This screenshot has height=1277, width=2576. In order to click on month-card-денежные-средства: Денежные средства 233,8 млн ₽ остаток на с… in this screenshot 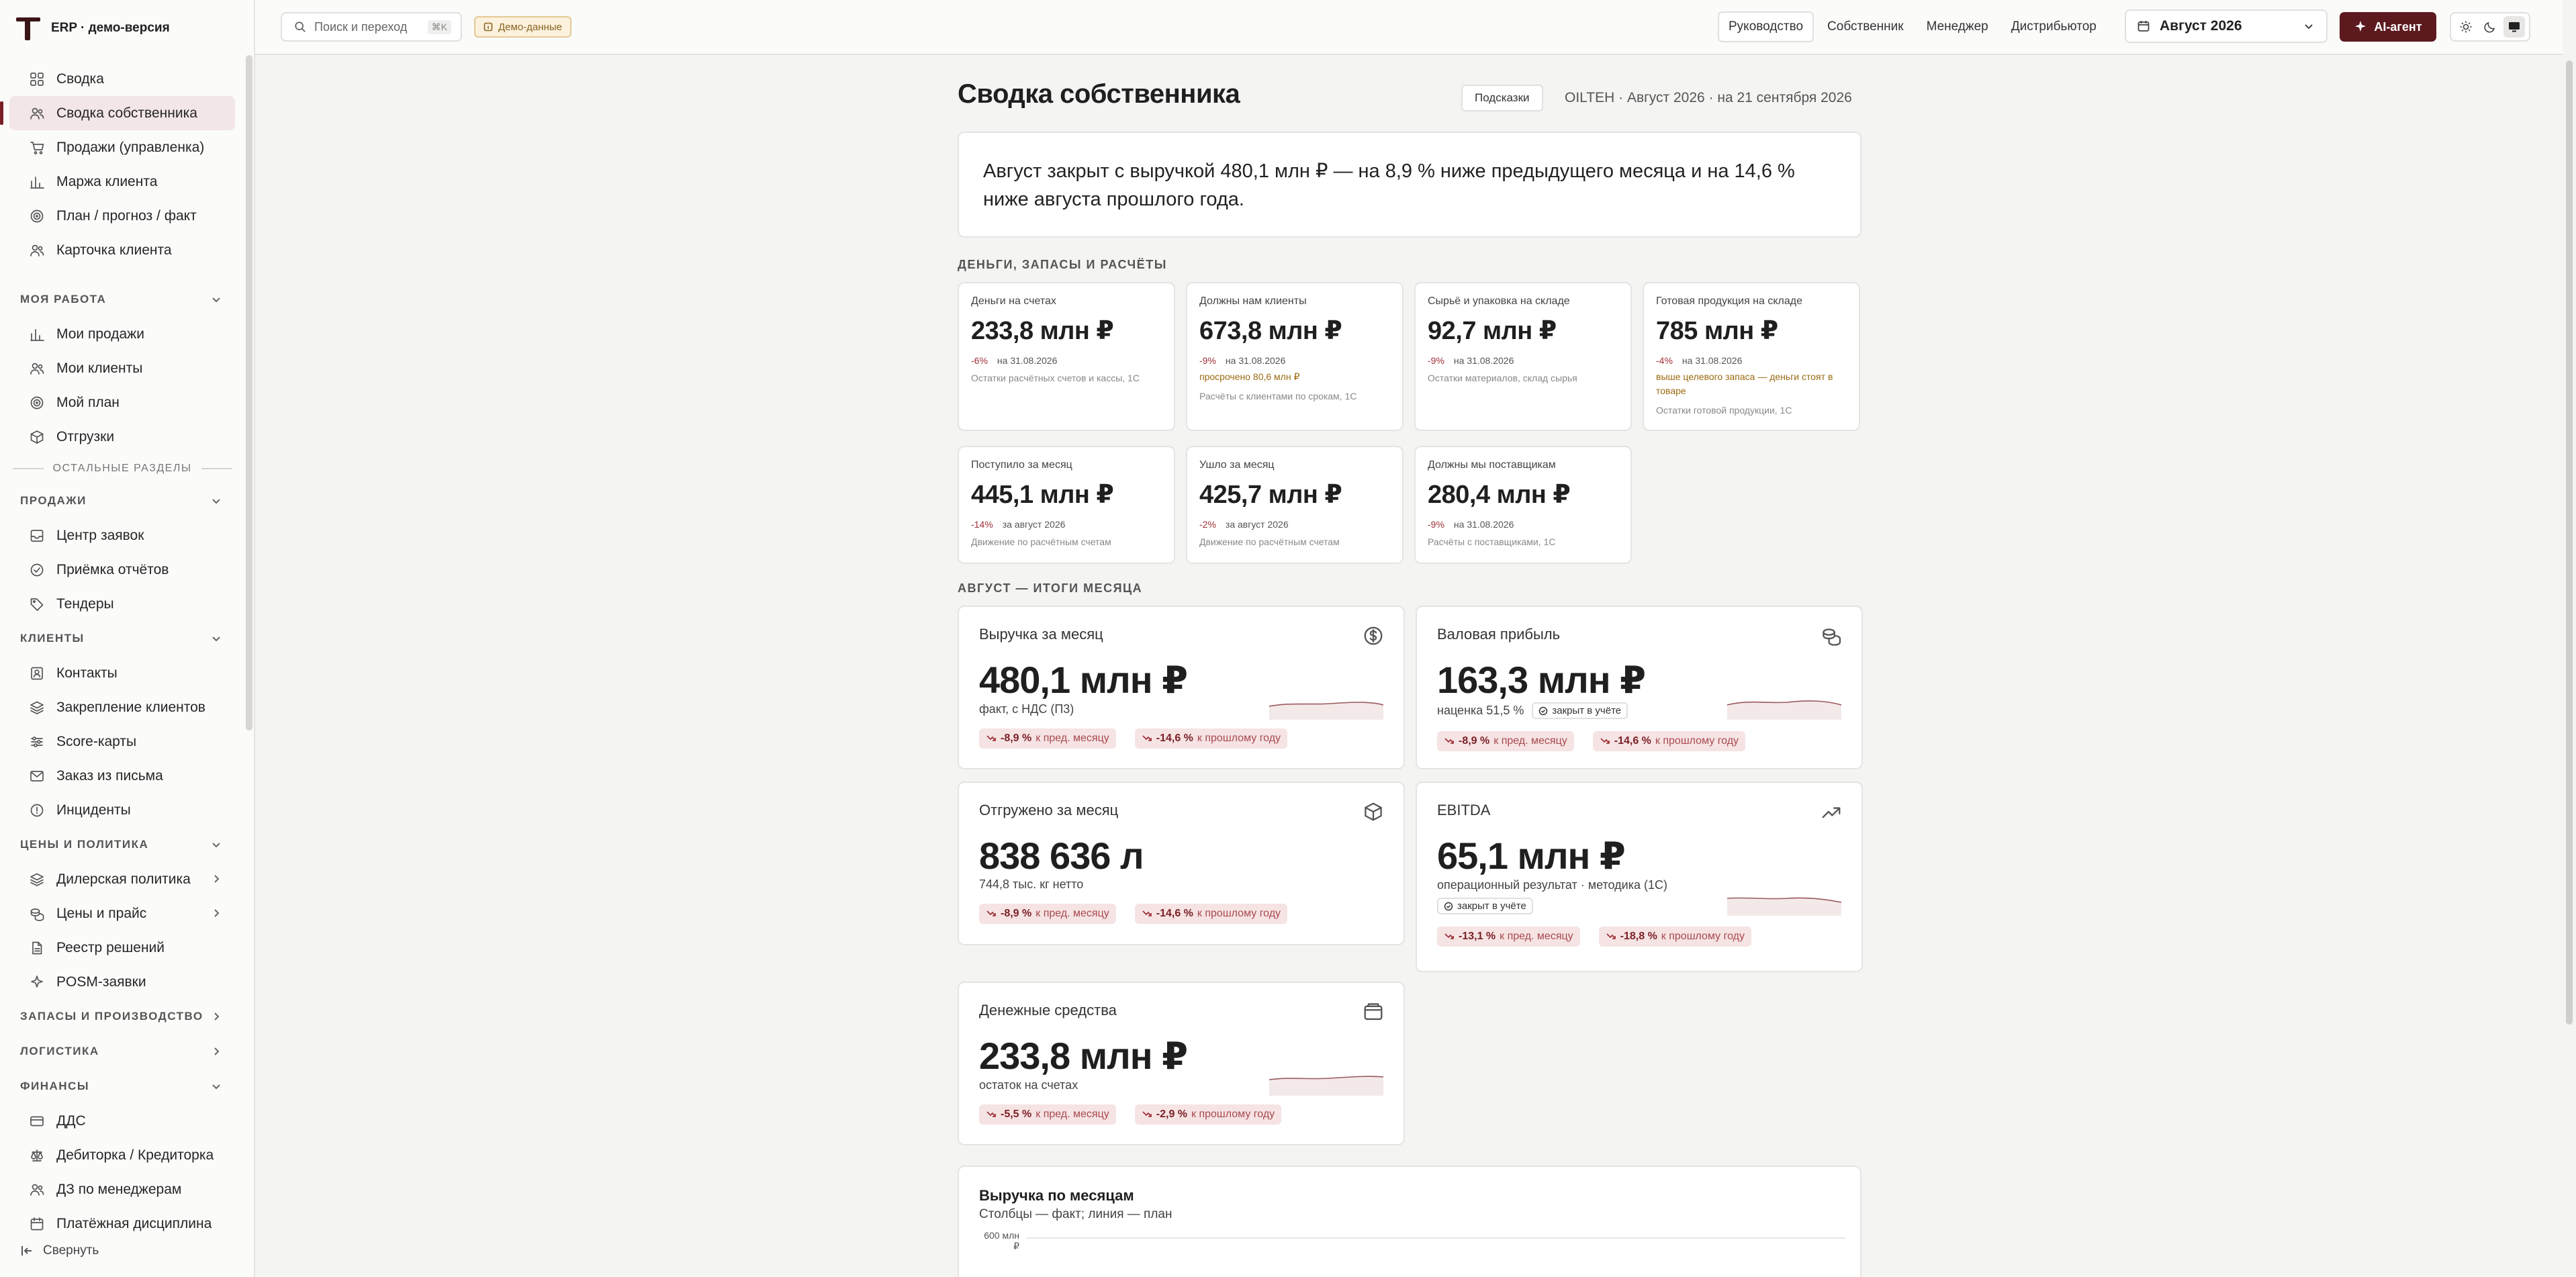, I will do `click(1181, 1064)`.